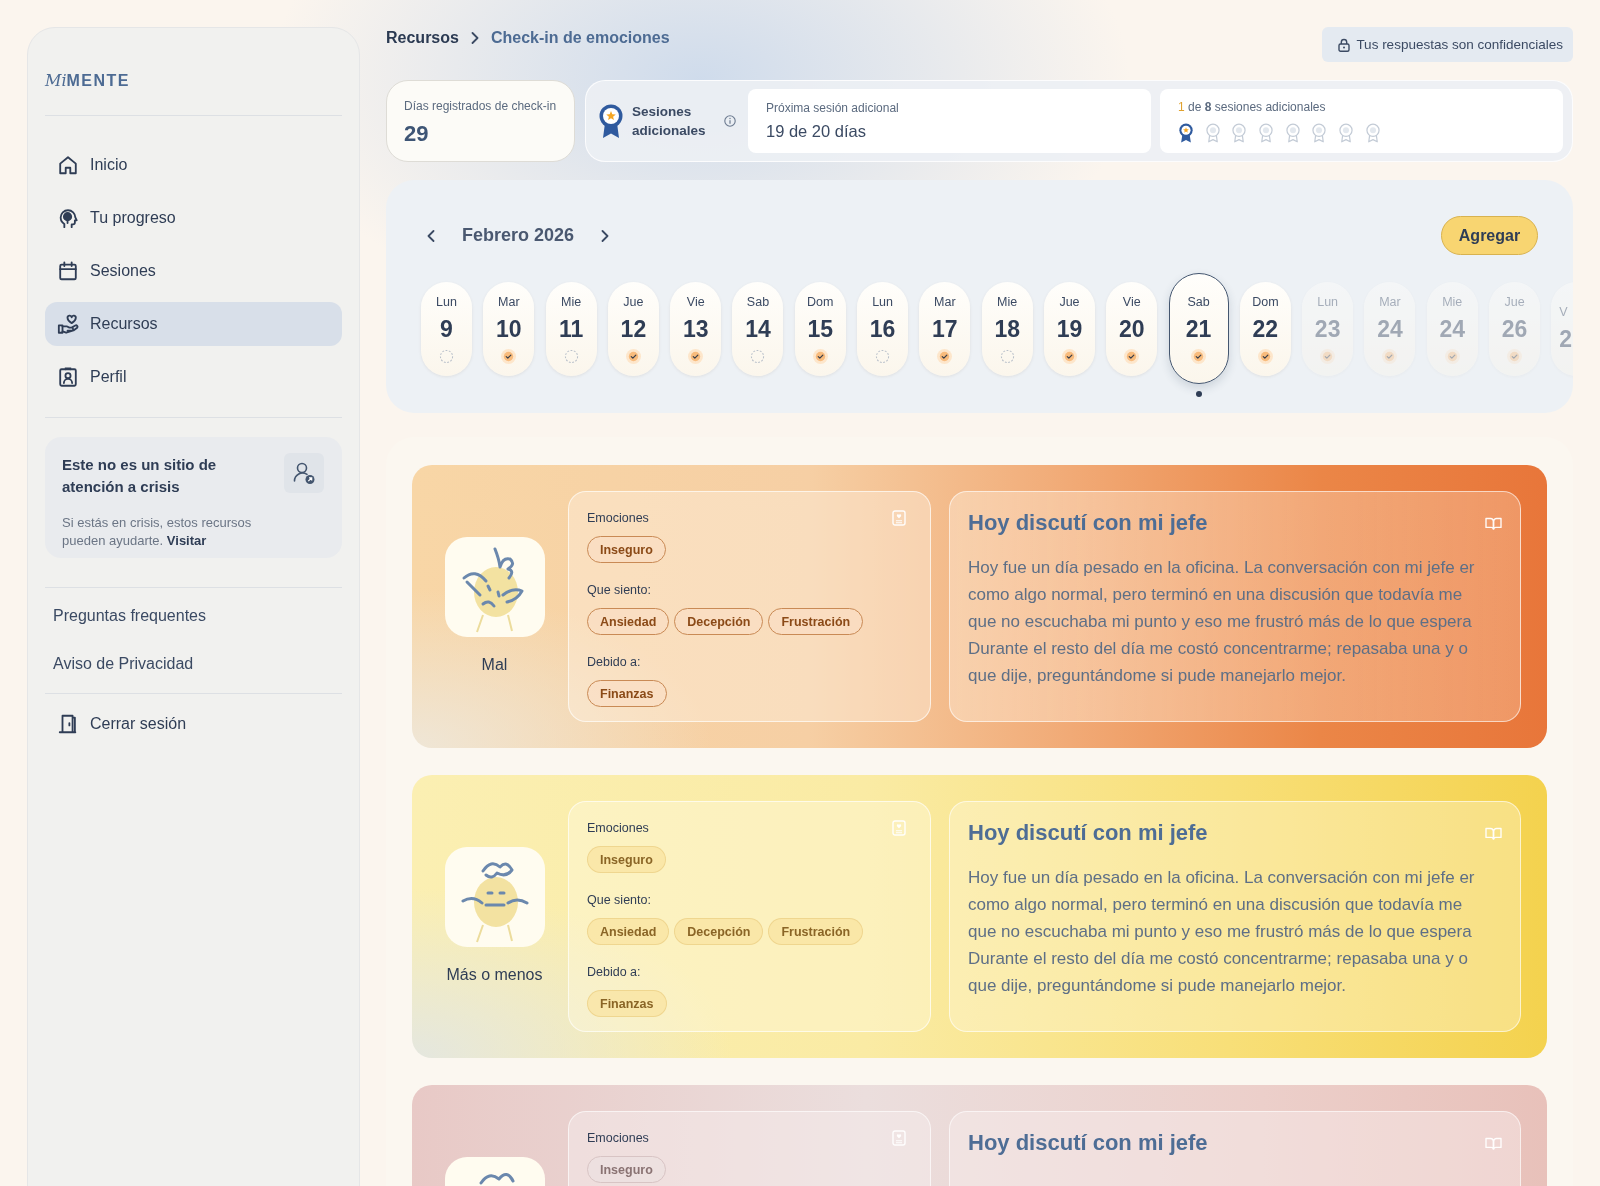  I want to click on next-session-value: 19 de 20 días, so click(816, 131).